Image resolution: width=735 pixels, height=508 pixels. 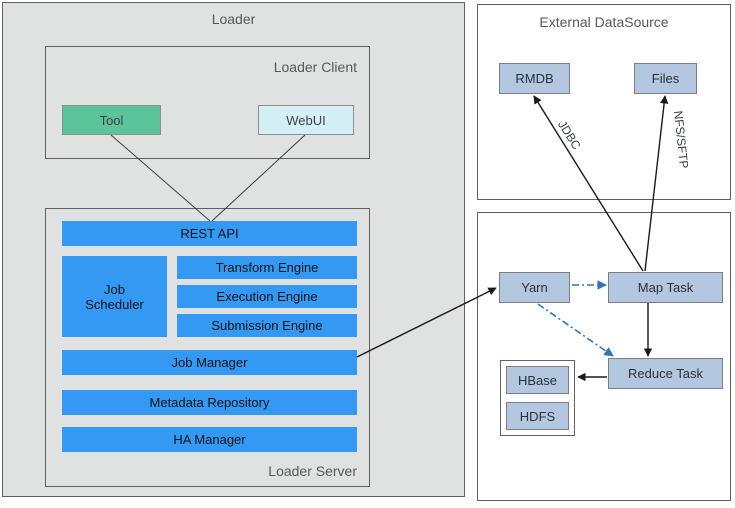 What do you see at coordinates (604, 102) in the screenshot?
I see `external-datasource-panel` at bounding box center [604, 102].